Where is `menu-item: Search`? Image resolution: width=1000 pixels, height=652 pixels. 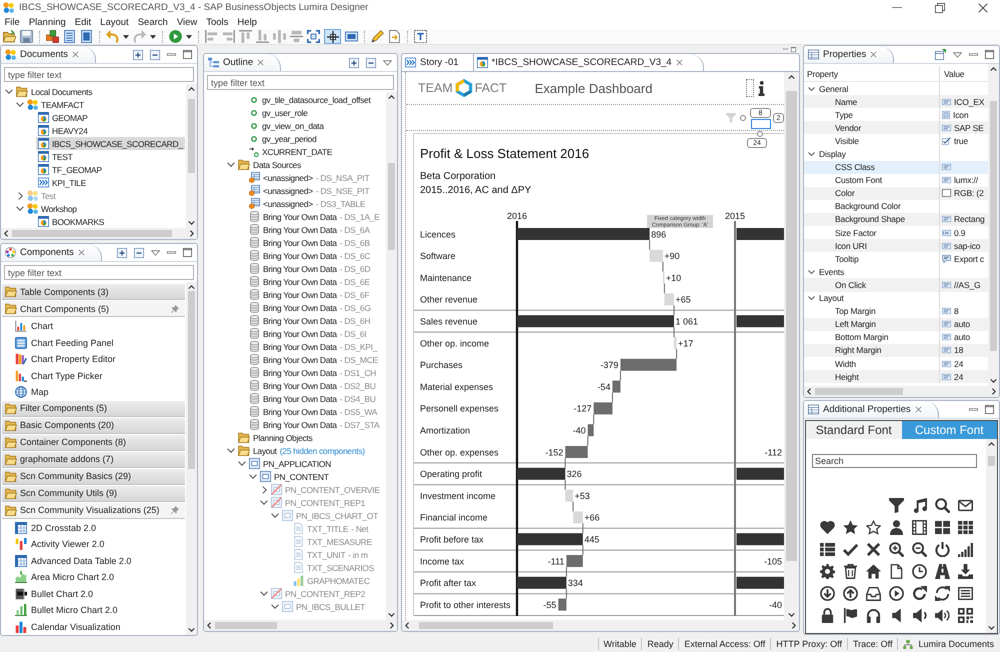 menu-item: Search is located at coordinates (152, 22).